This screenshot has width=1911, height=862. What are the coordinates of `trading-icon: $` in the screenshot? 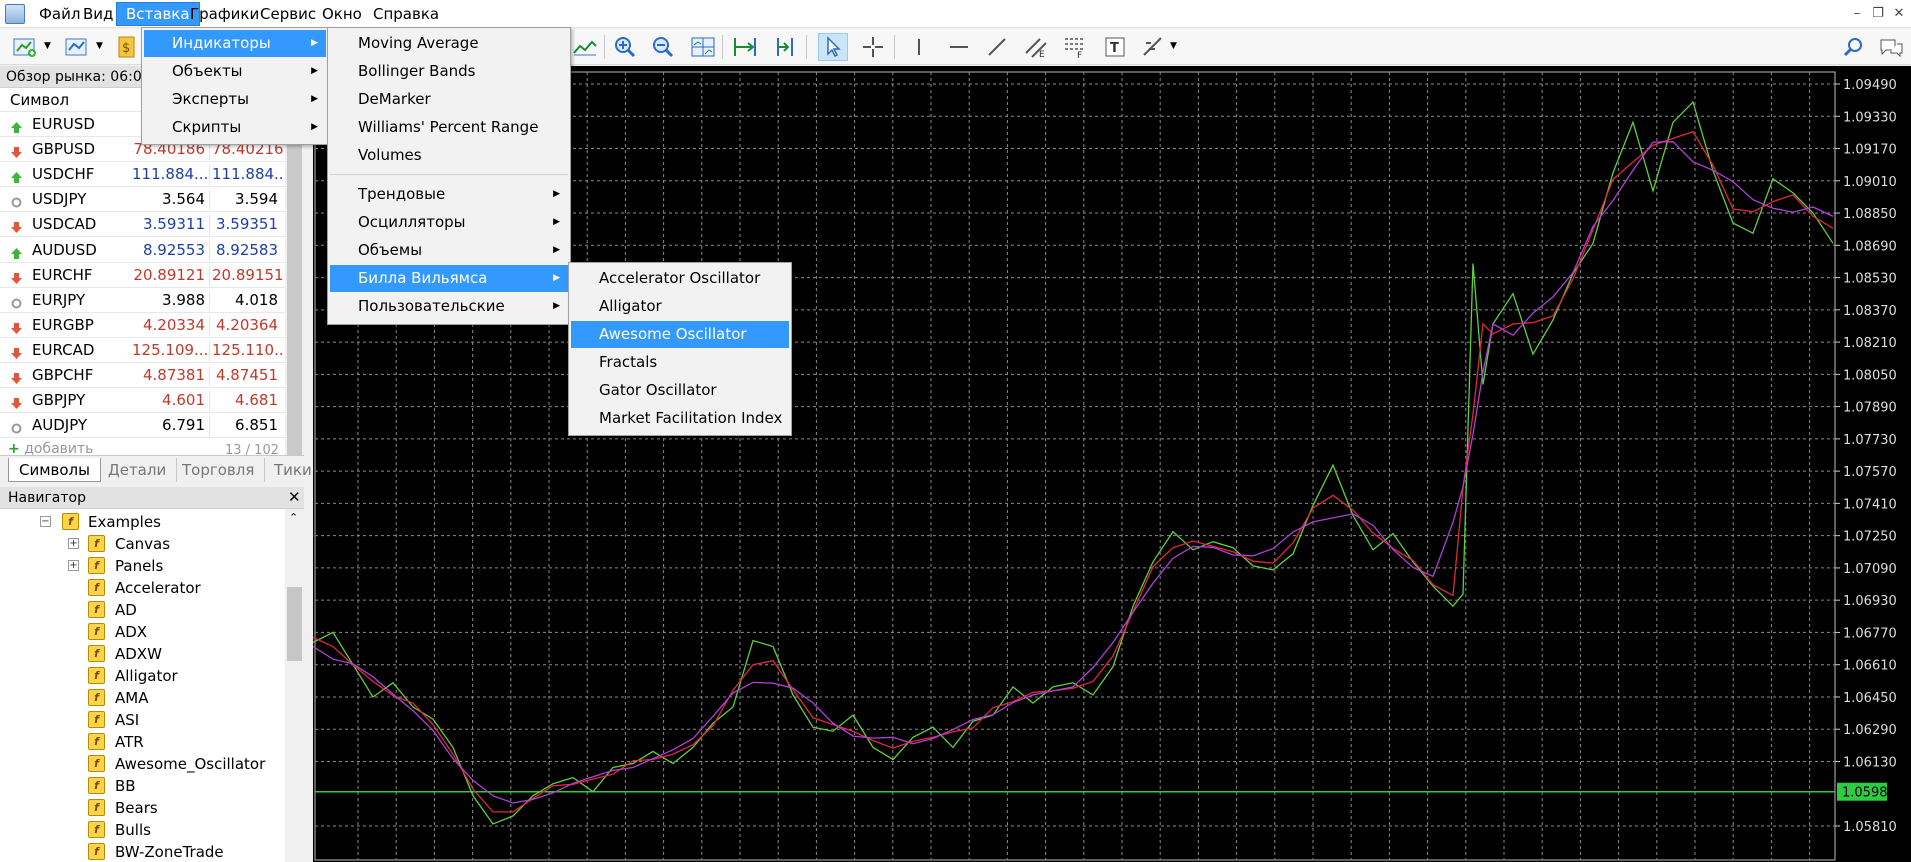 It's located at (127, 47).